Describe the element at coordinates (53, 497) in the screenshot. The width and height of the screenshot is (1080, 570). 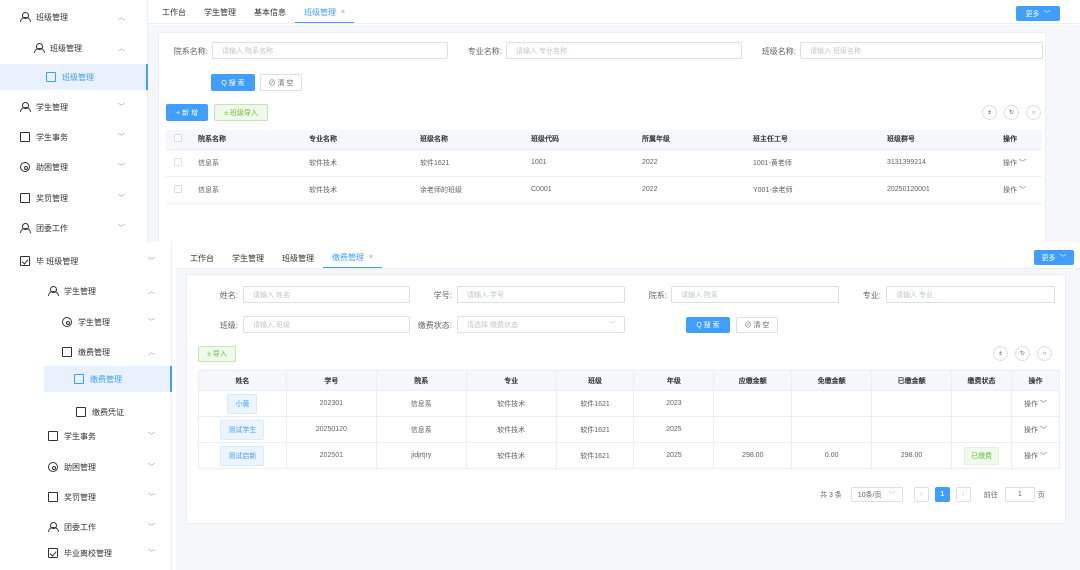
I see `award-icon` at that location.